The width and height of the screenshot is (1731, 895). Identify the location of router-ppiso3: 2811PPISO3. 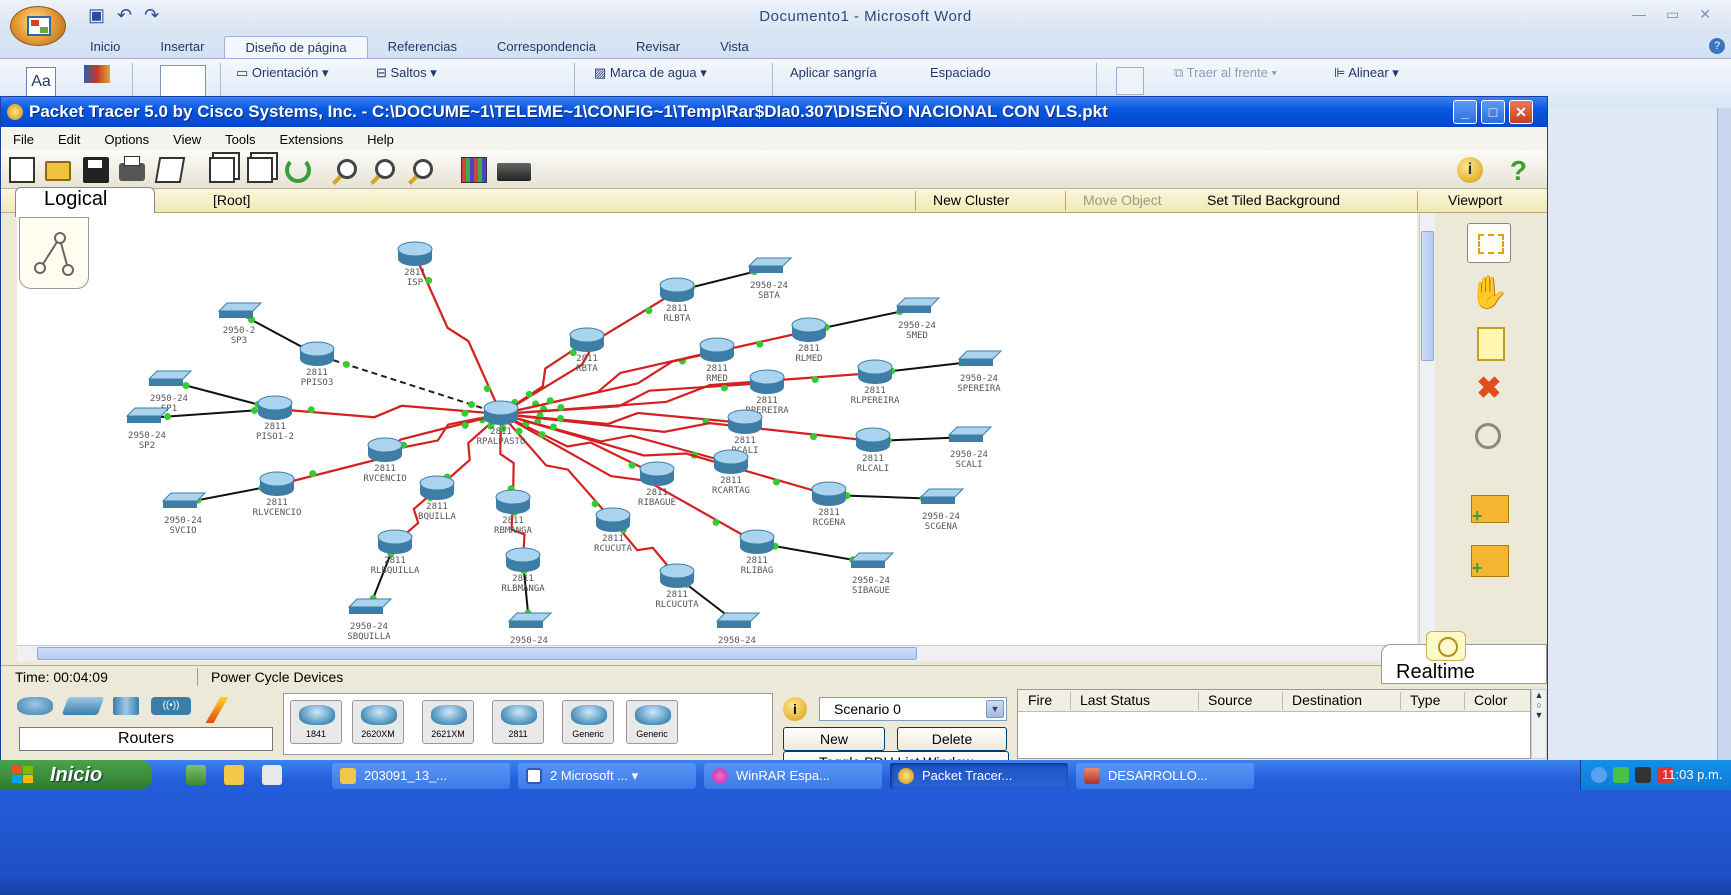
(317, 364).